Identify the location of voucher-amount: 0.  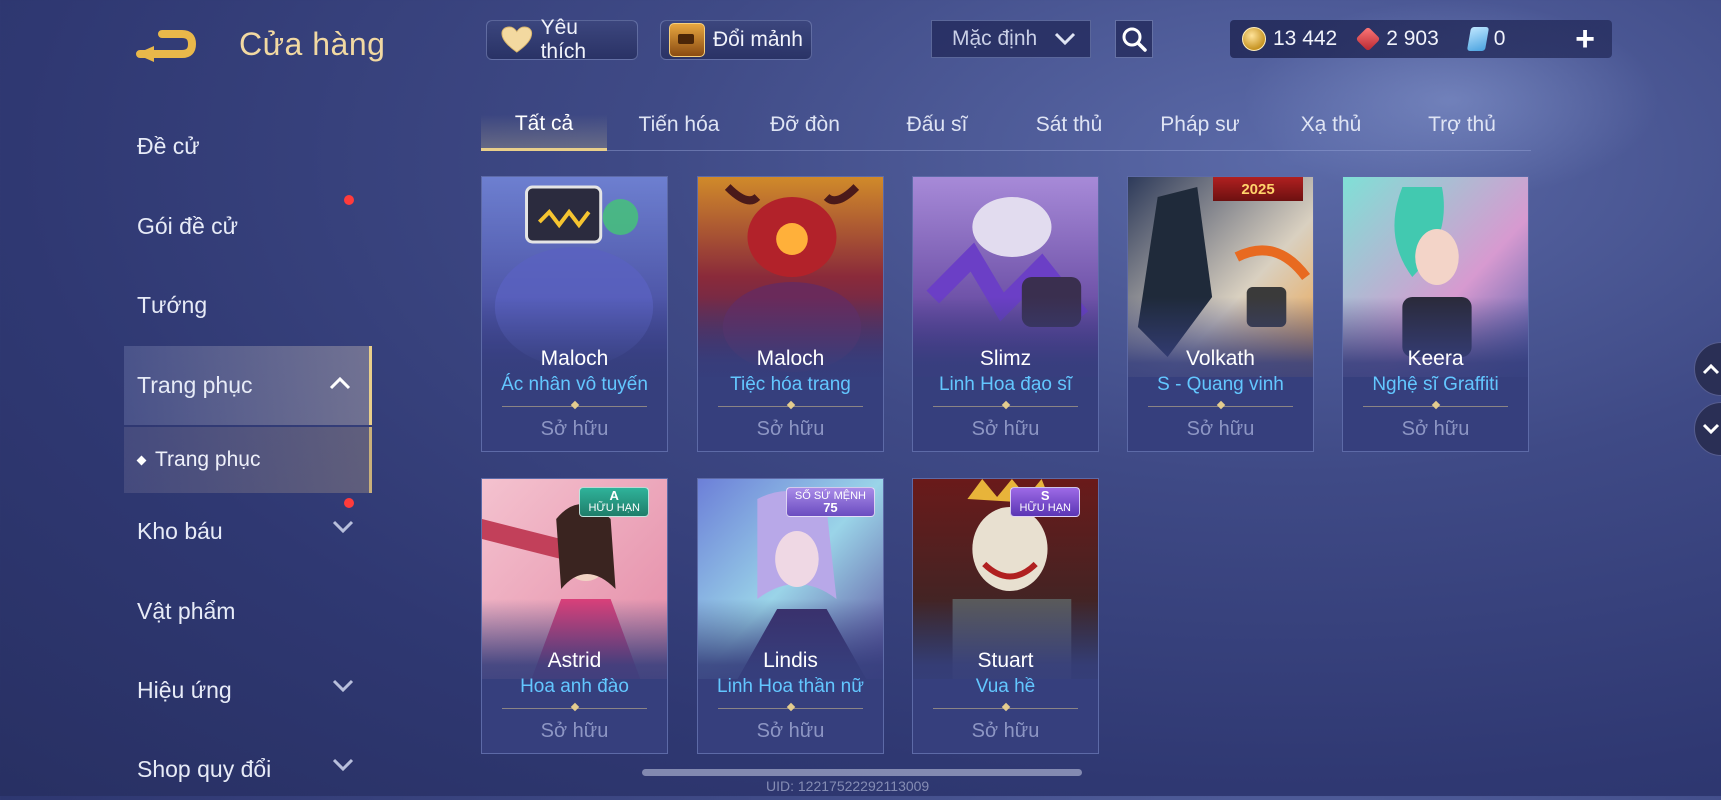
(1499, 38).